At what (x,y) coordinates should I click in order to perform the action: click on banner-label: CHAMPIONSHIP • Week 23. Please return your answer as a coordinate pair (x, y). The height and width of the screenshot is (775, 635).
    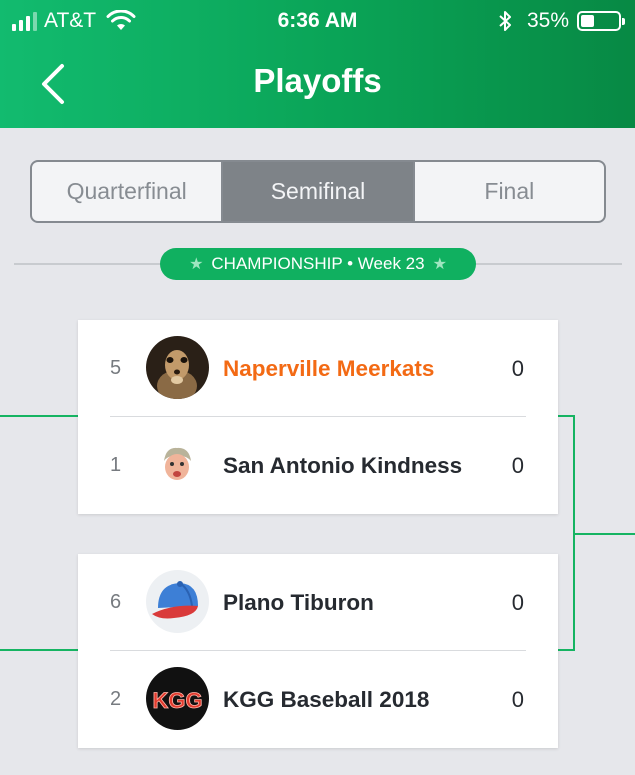
    Looking at the image, I should click on (318, 263).